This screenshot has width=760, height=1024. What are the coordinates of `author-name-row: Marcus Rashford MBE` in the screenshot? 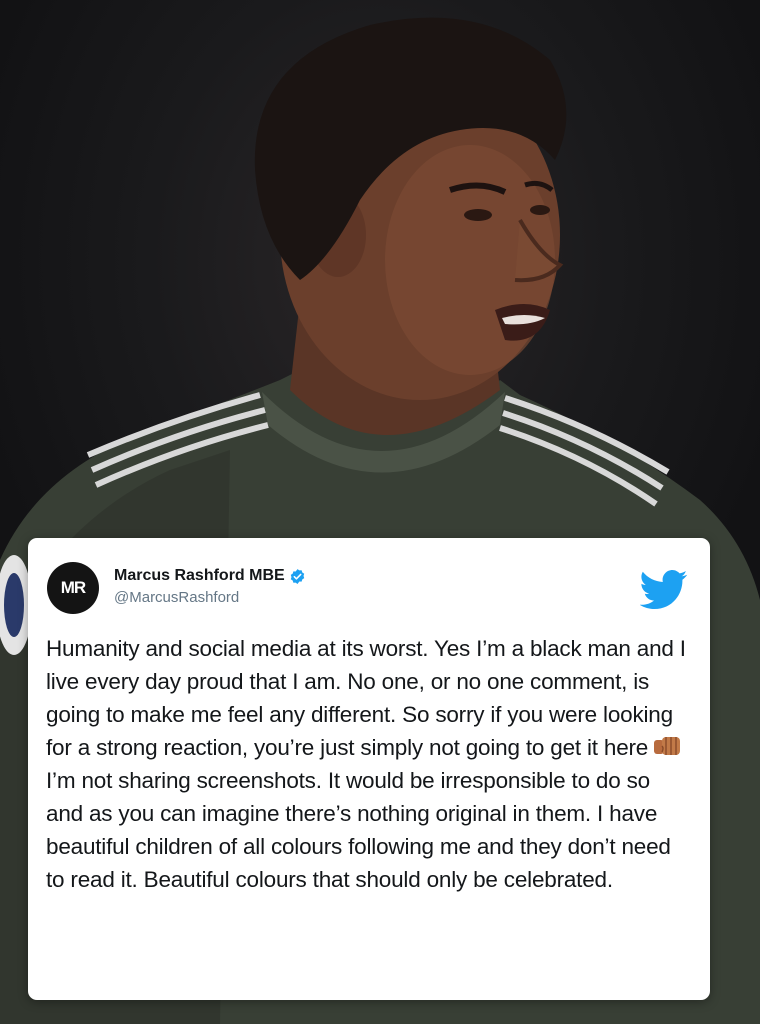 It's located at (210, 576).